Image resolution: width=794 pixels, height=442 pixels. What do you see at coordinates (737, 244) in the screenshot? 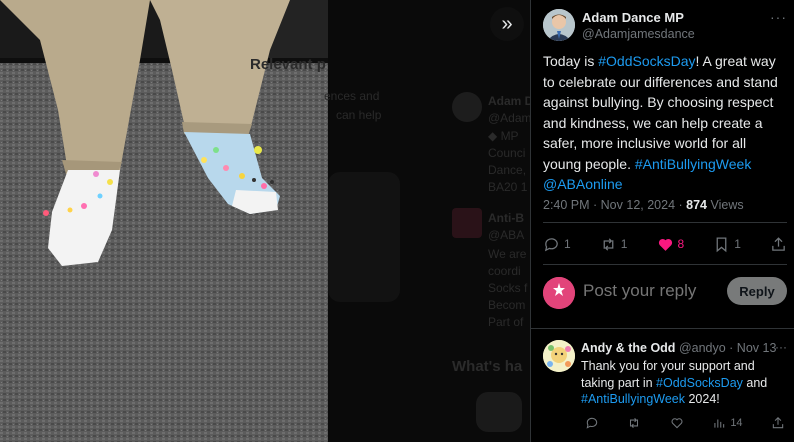
I see `bookmark-count: 1` at bounding box center [737, 244].